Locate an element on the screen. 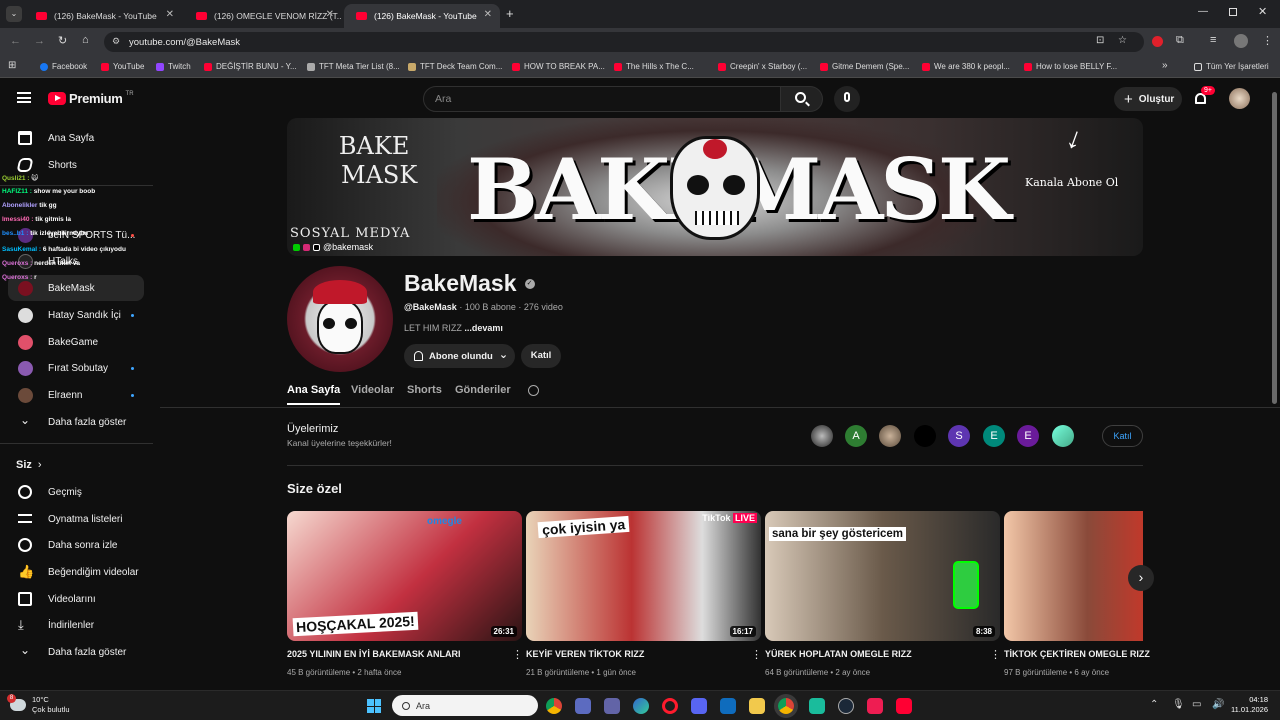  account-avatar is located at coordinates (1239, 98).